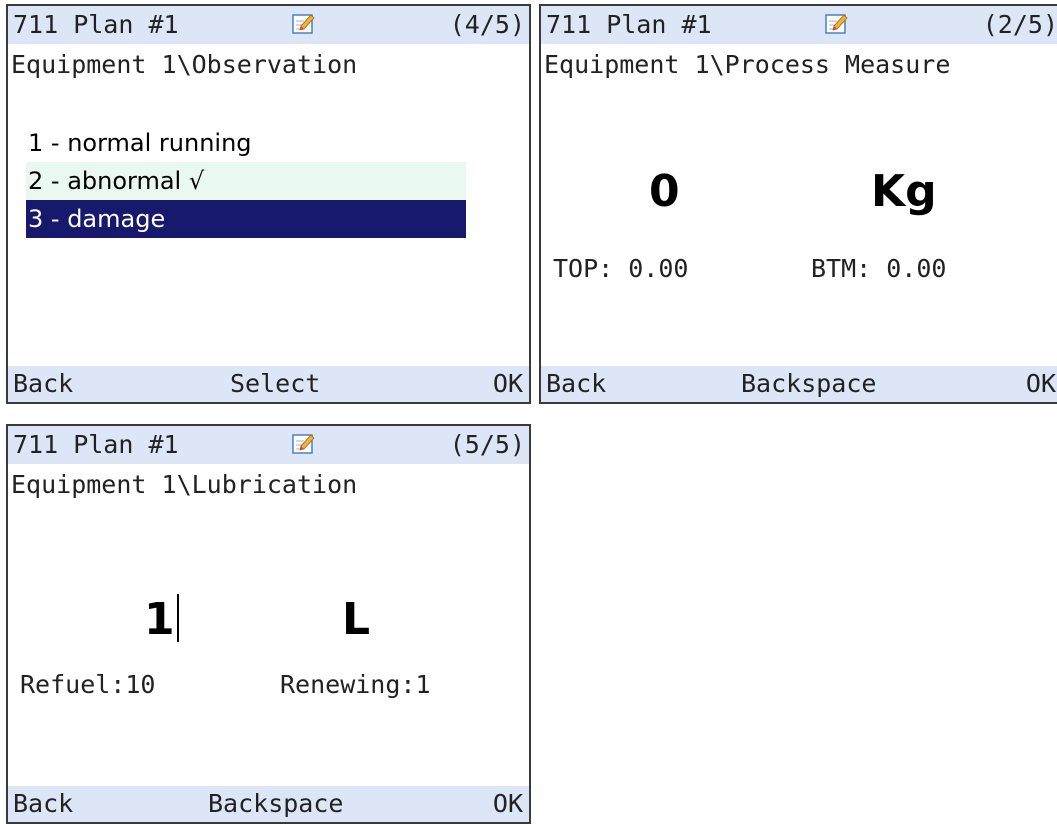 The width and height of the screenshot is (1057, 824). Describe the element at coordinates (799, 25) in the screenshot. I see `title-bar: 711 Plan #1 (2/5)` at that location.